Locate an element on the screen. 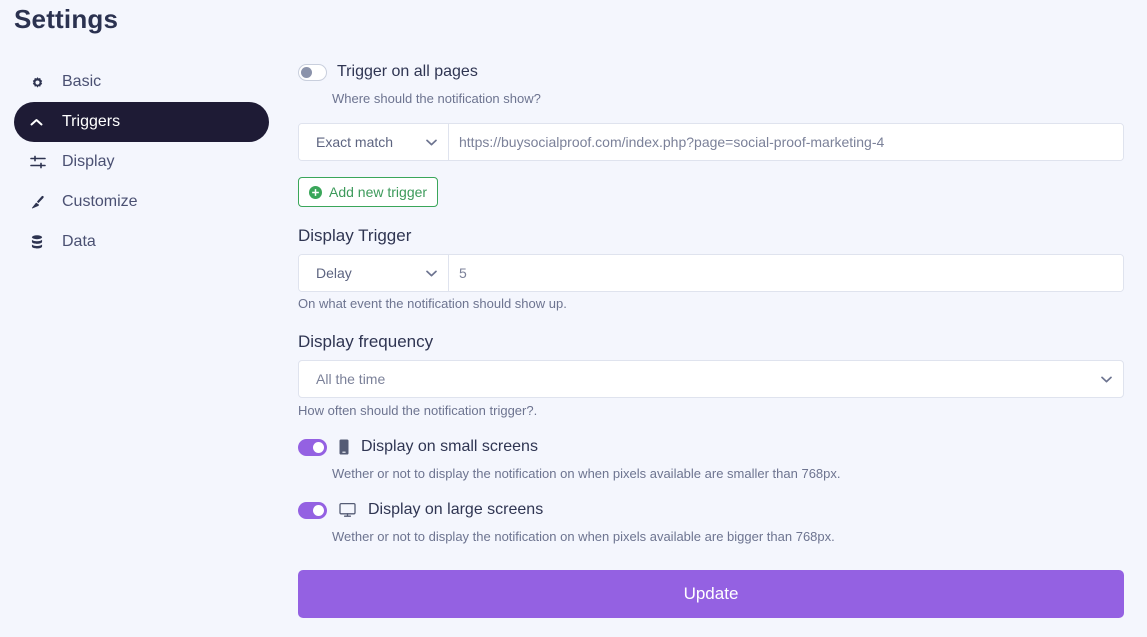 This screenshot has width=1147, height=637. gear-icon is located at coordinates (41, 82).